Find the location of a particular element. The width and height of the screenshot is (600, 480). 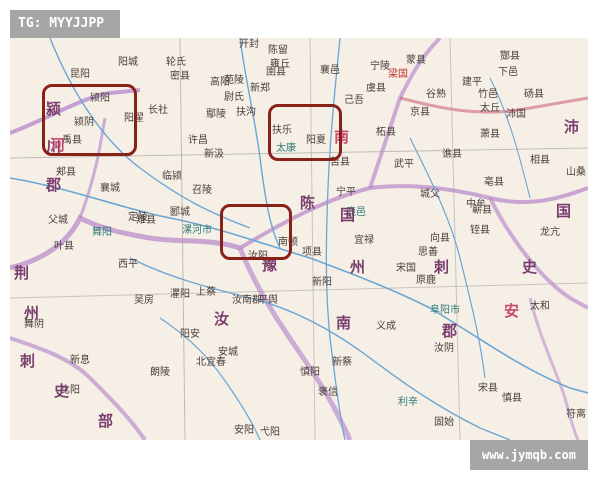

county-label-45: 北宜春 is located at coordinates (211, 362).